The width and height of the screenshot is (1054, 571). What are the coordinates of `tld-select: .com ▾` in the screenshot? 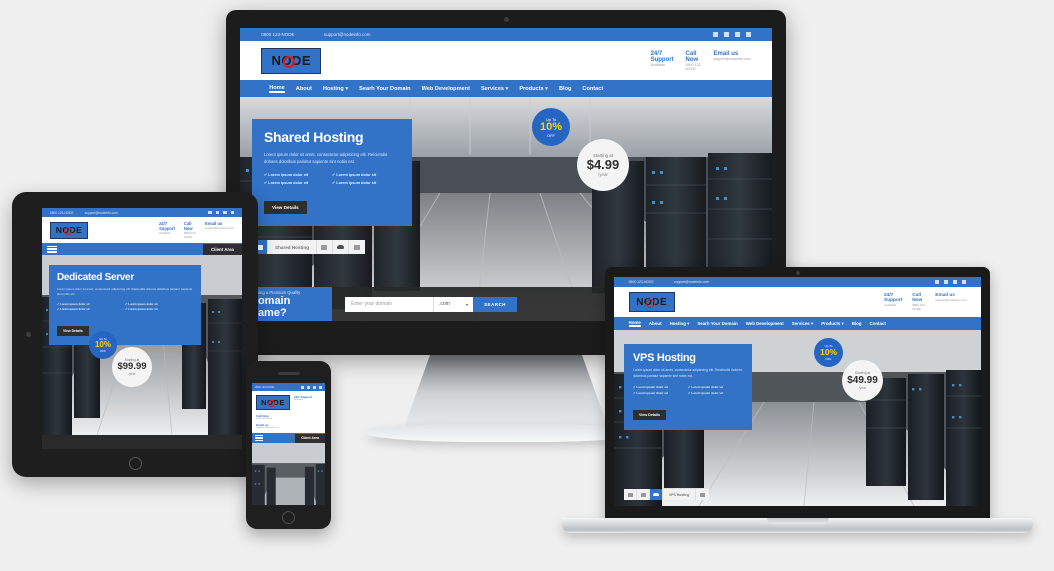 It's located at (453, 304).